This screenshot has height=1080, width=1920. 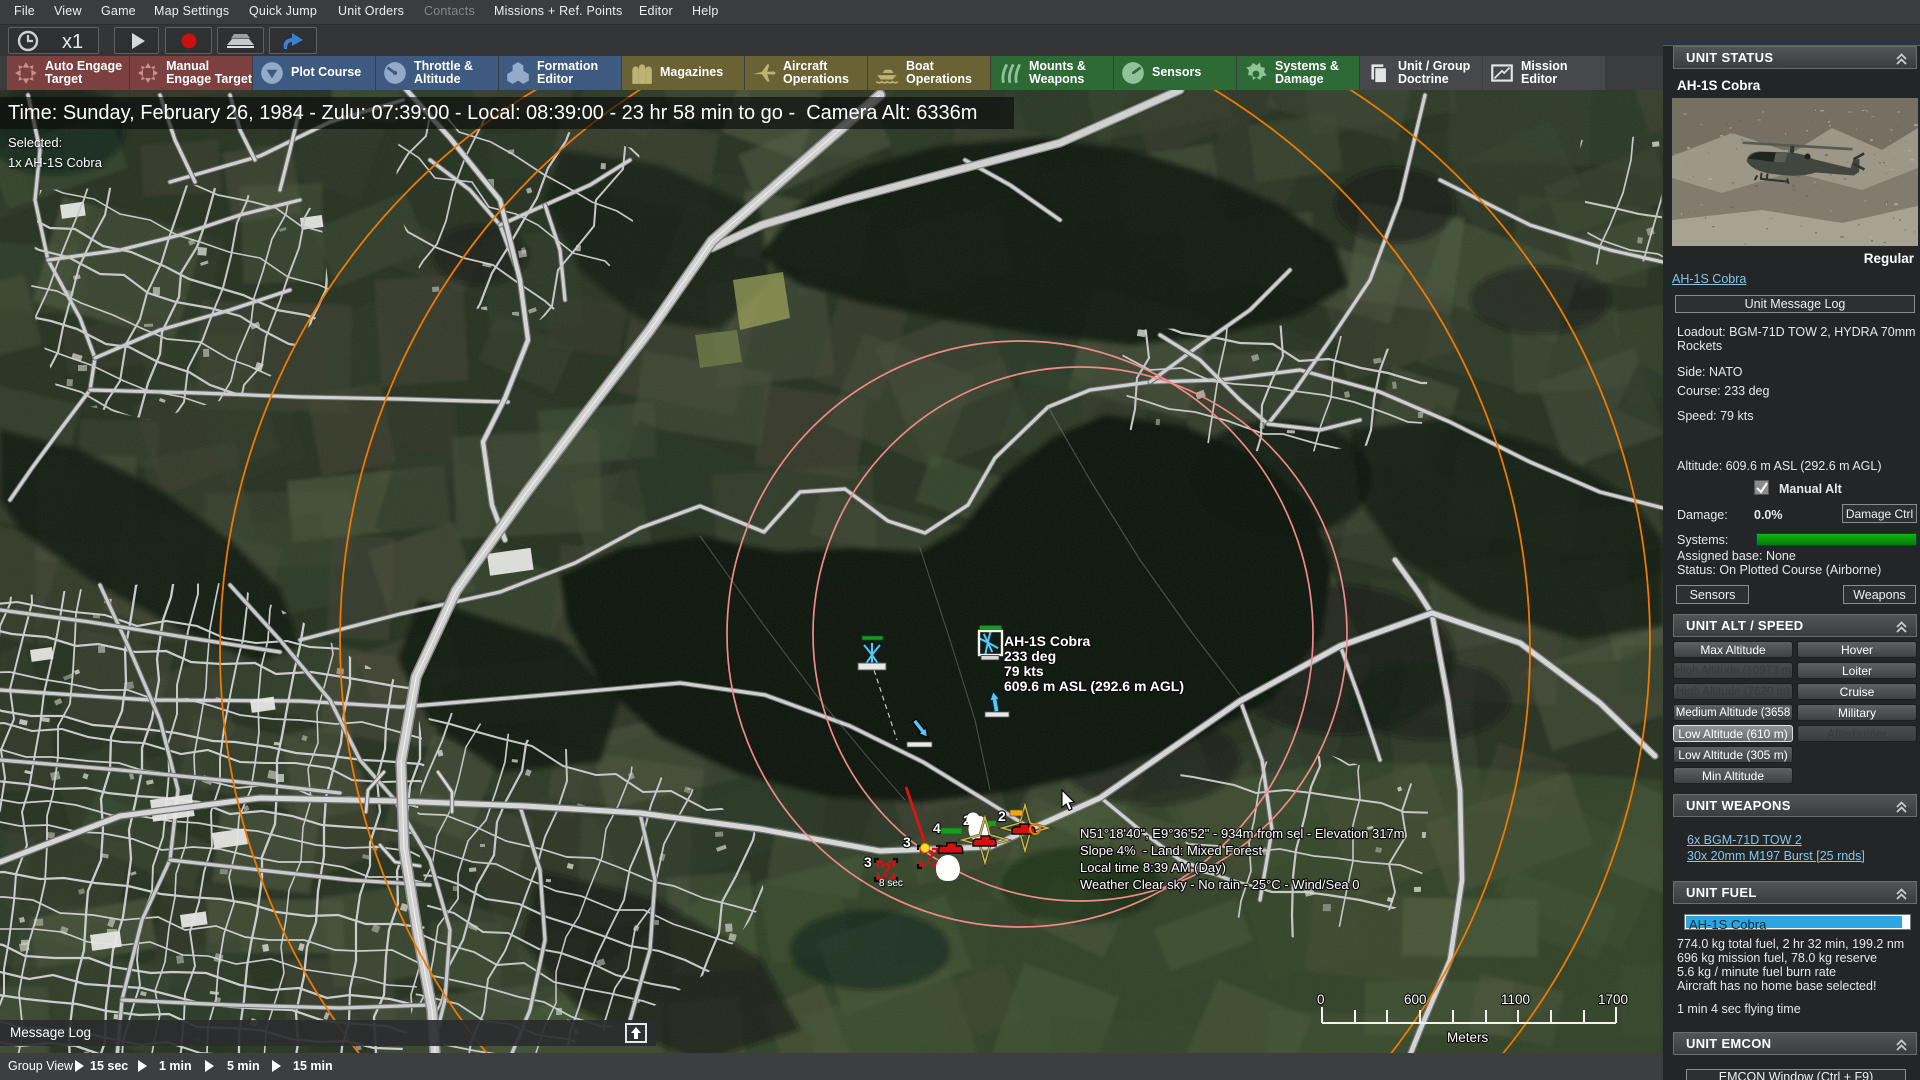 I want to click on svg-text: 609.6 m ASL (292.6 m AGL), so click(x=1094, y=686).